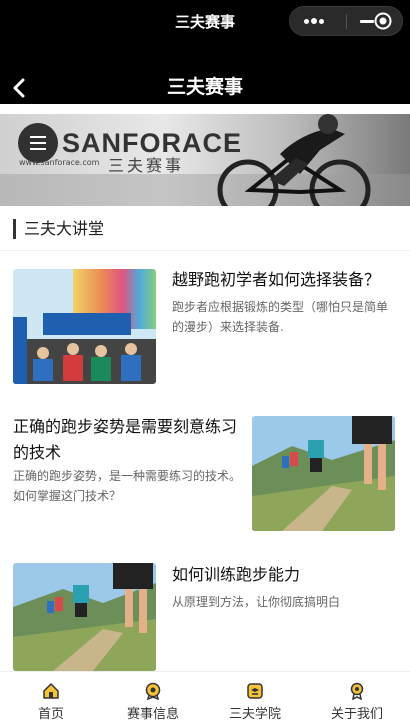  What do you see at coordinates (51, 691) in the screenshot?
I see `home-icon` at bounding box center [51, 691].